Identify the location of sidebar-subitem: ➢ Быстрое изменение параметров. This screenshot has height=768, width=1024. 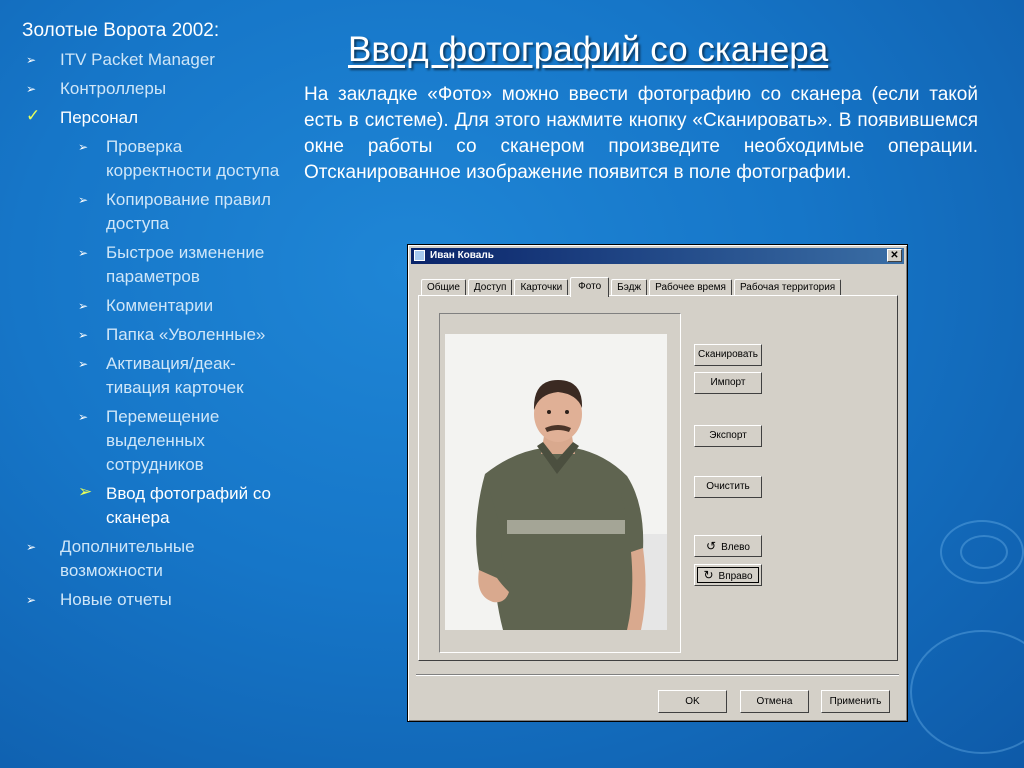
(156, 265).